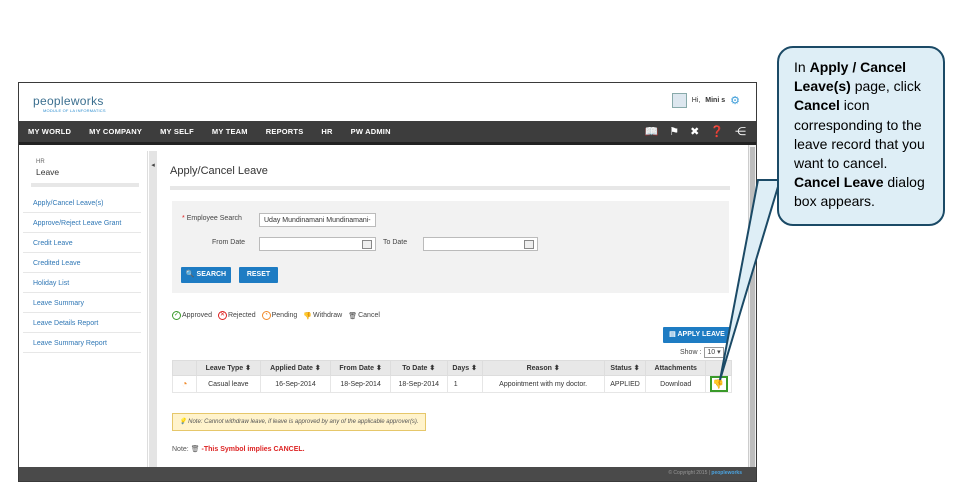 The height and width of the screenshot is (501, 955). What do you see at coordinates (68, 101) in the screenshot?
I see `logo-text: peopleworks` at bounding box center [68, 101].